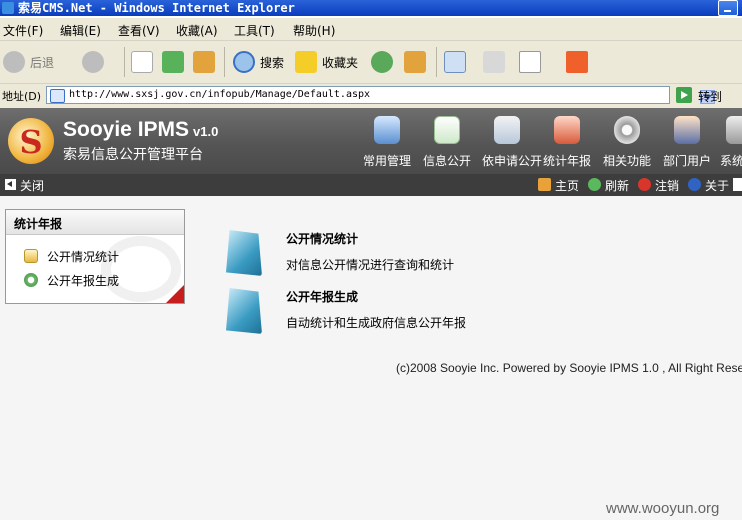  I want to click on page-icon, so click(57, 96).